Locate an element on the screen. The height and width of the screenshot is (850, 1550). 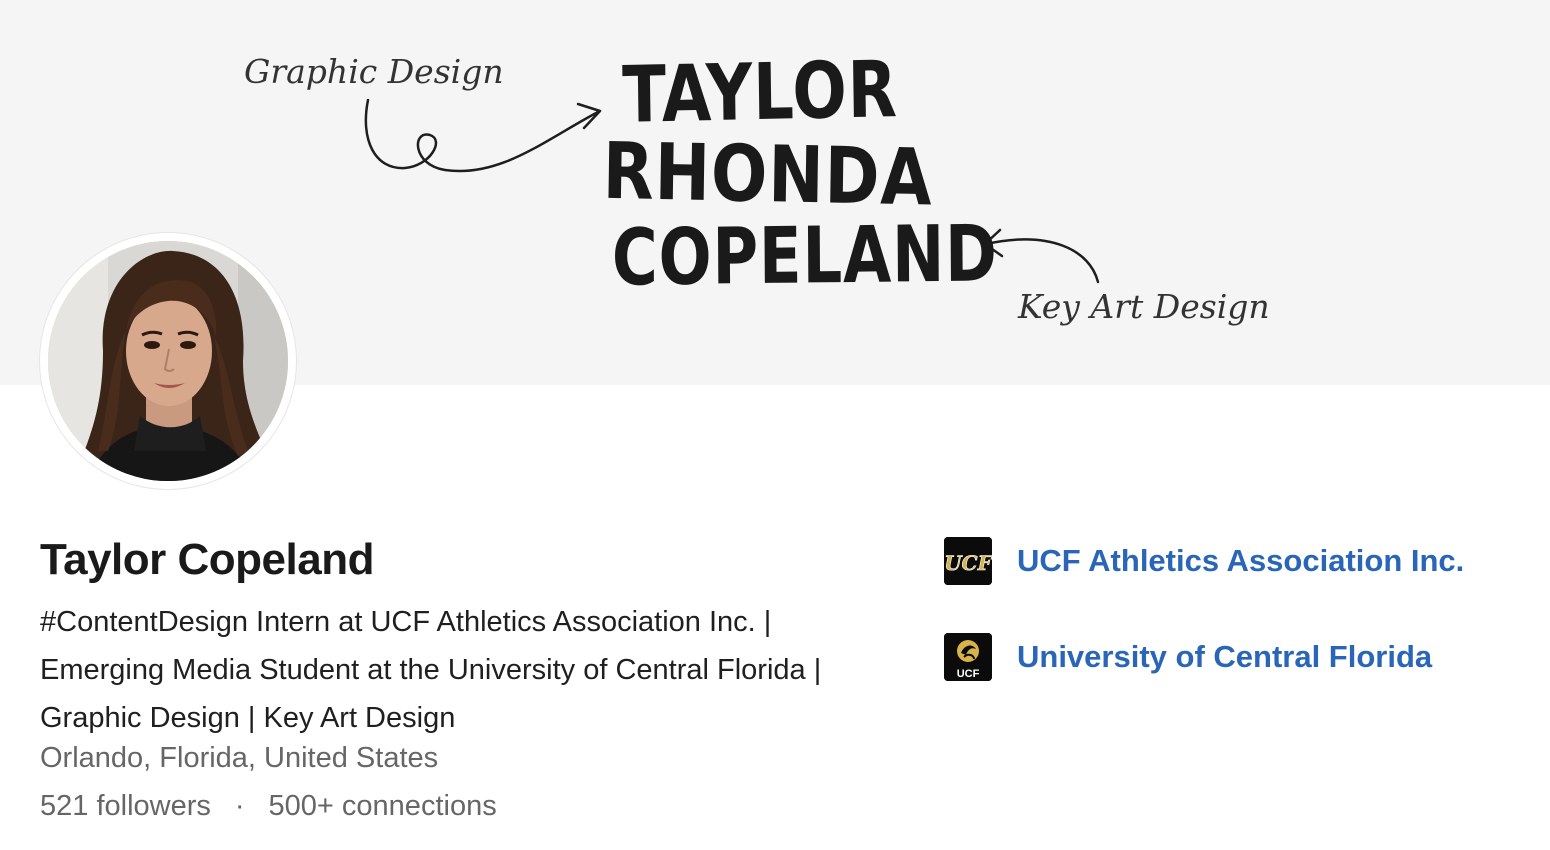
profile-stats: 521 followers · 500+ connections is located at coordinates (268, 806).